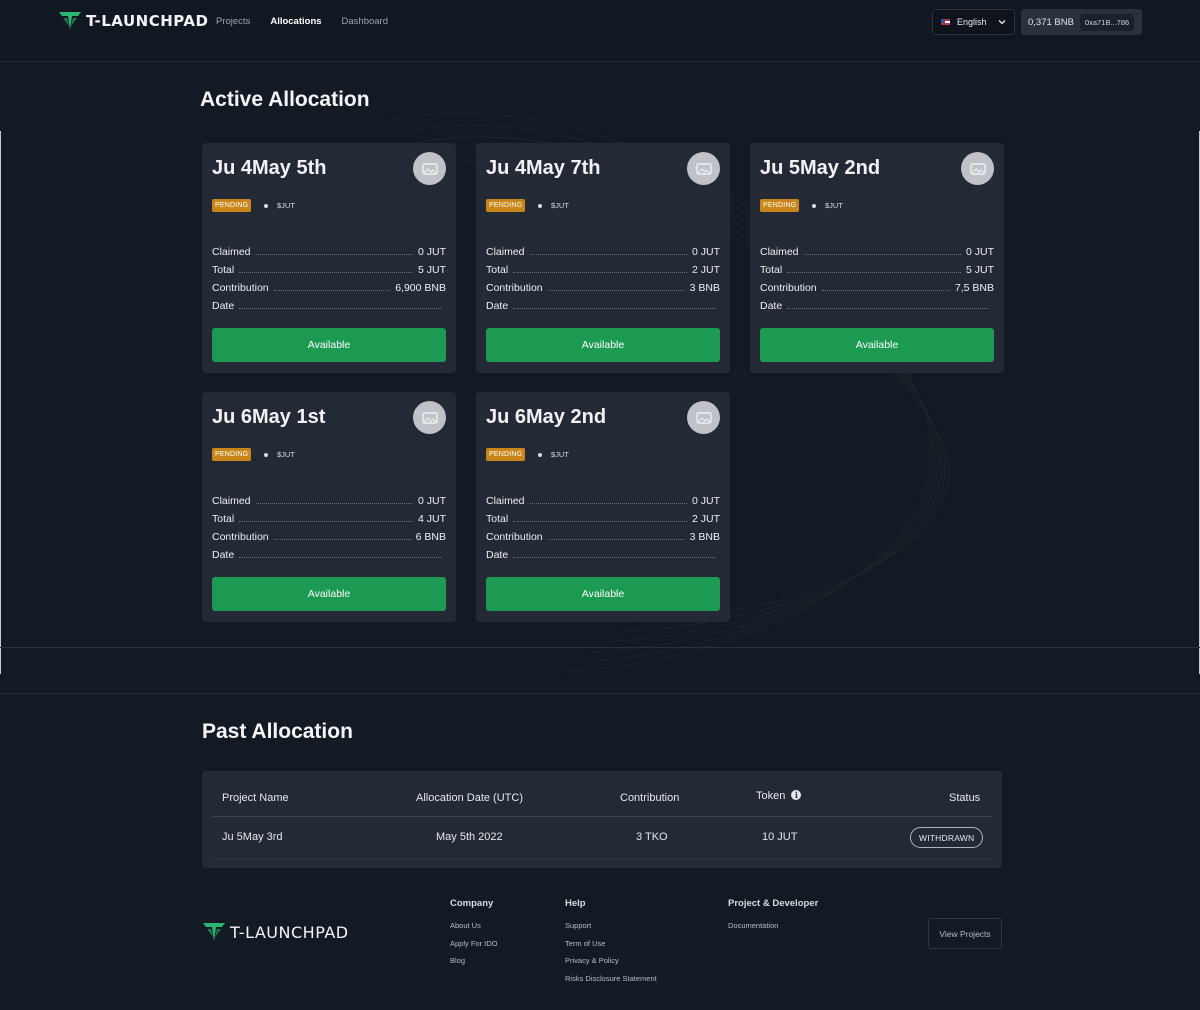 The height and width of the screenshot is (1010, 1200). What do you see at coordinates (472, 903) in the screenshot?
I see `footer-company-heading: Company` at bounding box center [472, 903].